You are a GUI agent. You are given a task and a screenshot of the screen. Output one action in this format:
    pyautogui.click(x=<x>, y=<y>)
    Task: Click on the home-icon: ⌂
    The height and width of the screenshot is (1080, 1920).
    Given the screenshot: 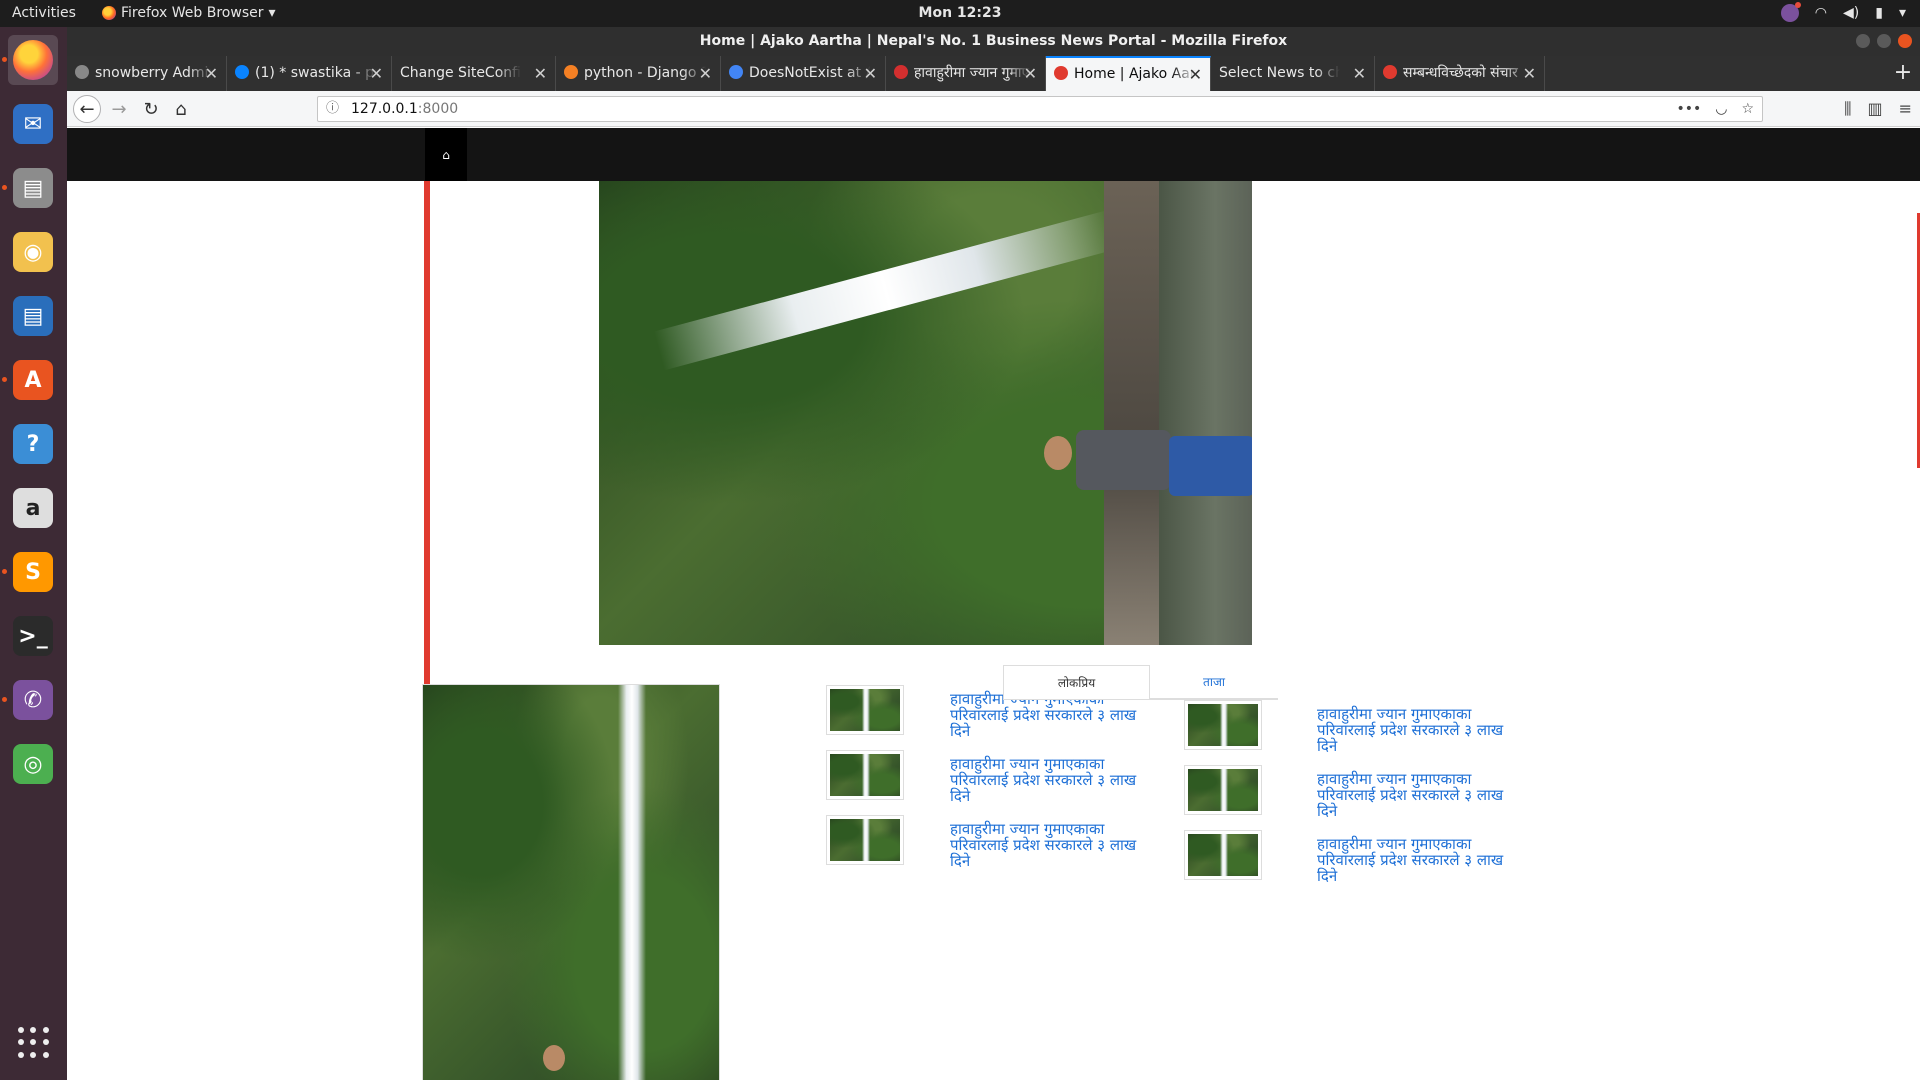 What is the action you would take?
    pyautogui.click(x=446, y=154)
    